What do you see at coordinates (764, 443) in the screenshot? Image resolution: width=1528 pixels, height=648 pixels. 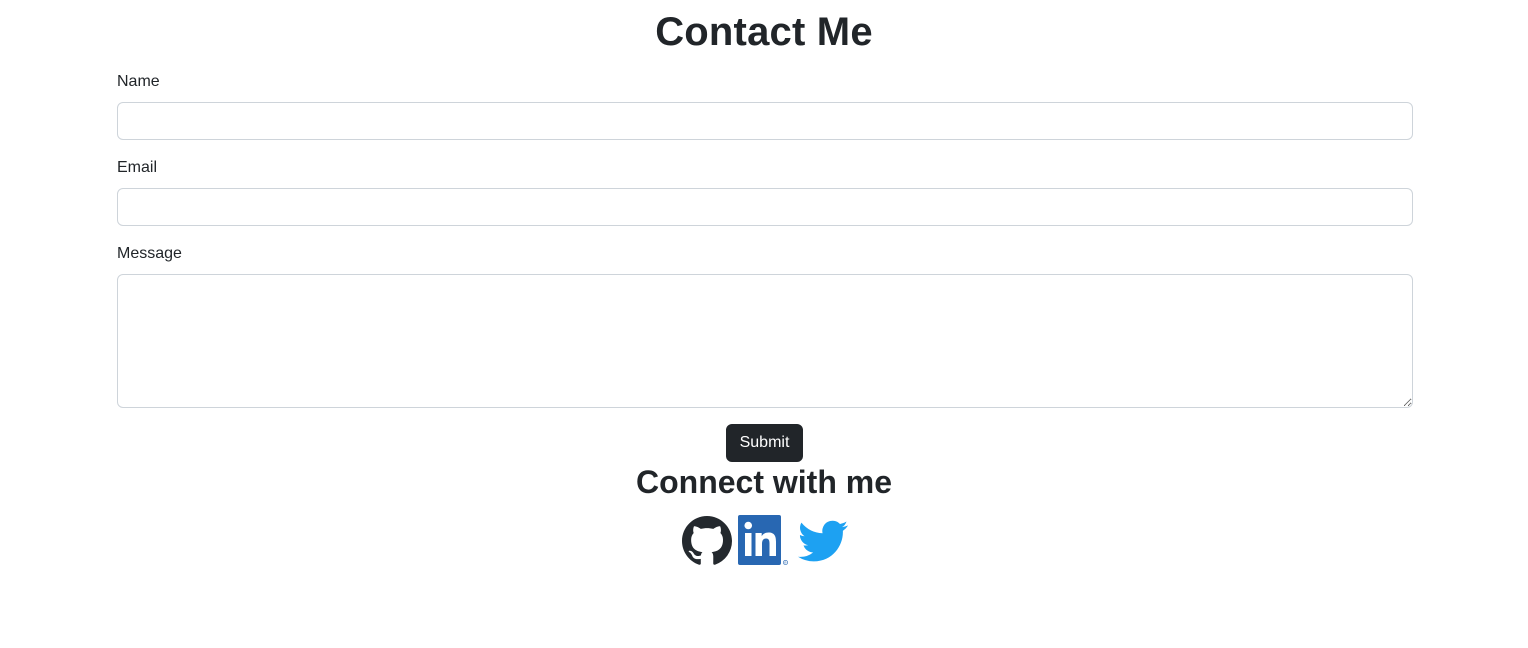 I see `submit-button: Submit` at bounding box center [764, 443].